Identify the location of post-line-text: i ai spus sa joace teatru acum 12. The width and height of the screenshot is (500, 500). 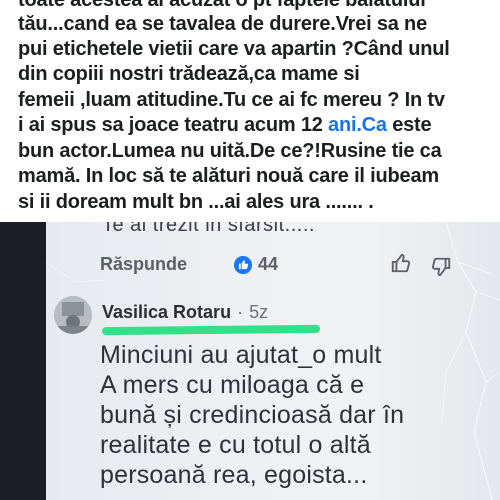
(173, 125).